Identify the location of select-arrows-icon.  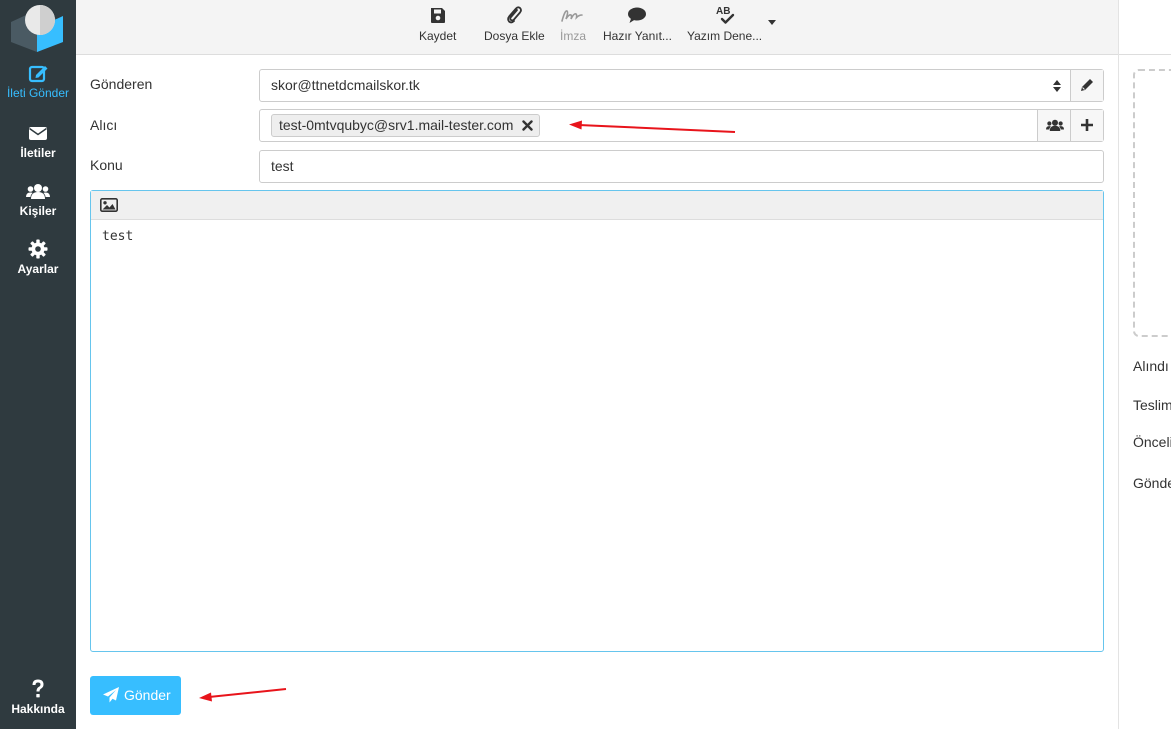
(1057, 86).